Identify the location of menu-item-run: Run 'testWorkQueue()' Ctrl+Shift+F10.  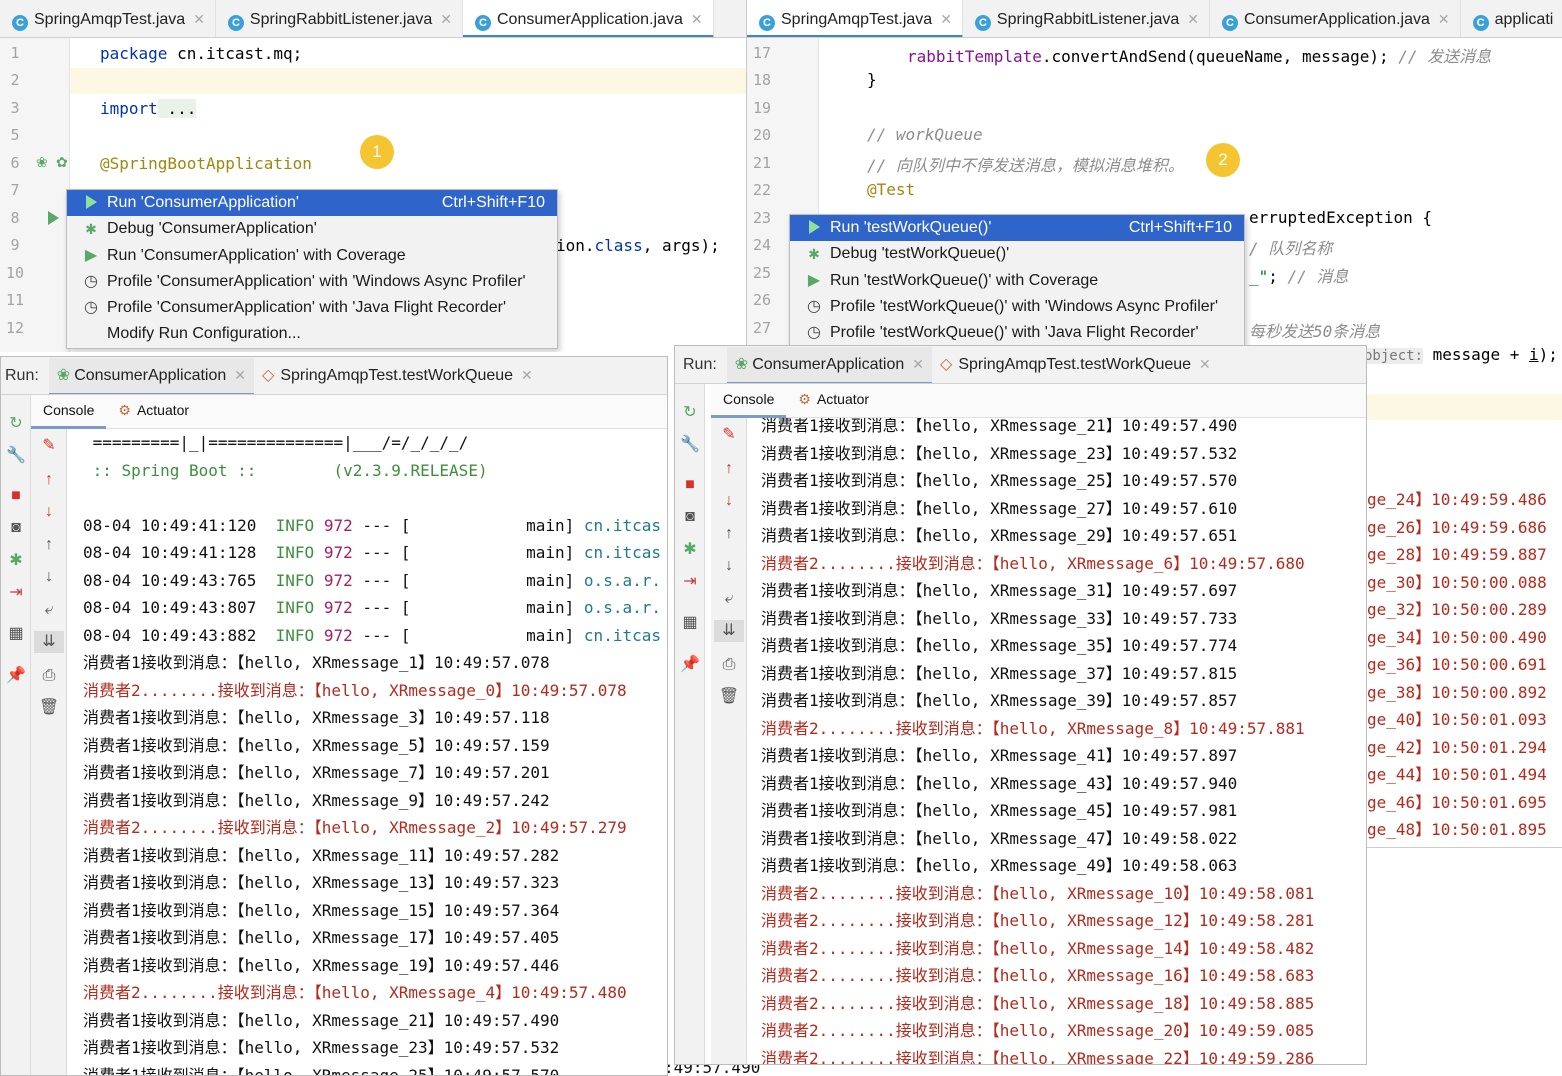
(1017, 228).